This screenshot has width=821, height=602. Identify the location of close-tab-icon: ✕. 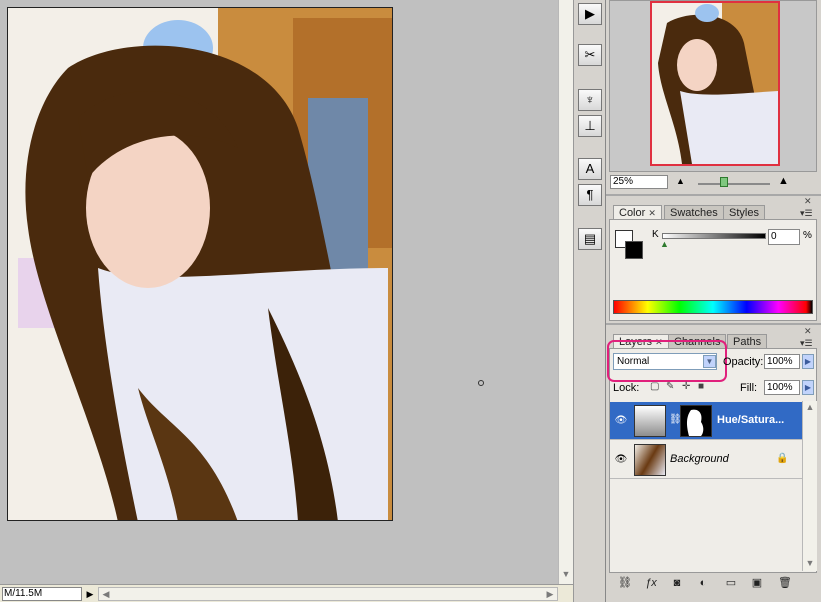
(652, 213).